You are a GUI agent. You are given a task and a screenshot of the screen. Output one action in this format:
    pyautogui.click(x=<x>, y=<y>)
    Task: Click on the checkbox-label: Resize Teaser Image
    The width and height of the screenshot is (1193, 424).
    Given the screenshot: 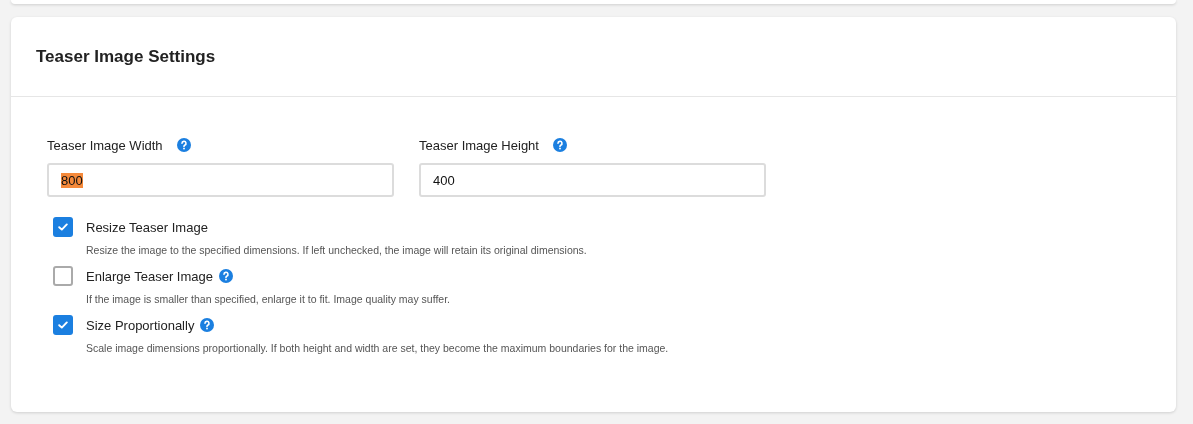 What is the action you would take?
    pyautogui.click(x=147, y=227)
    